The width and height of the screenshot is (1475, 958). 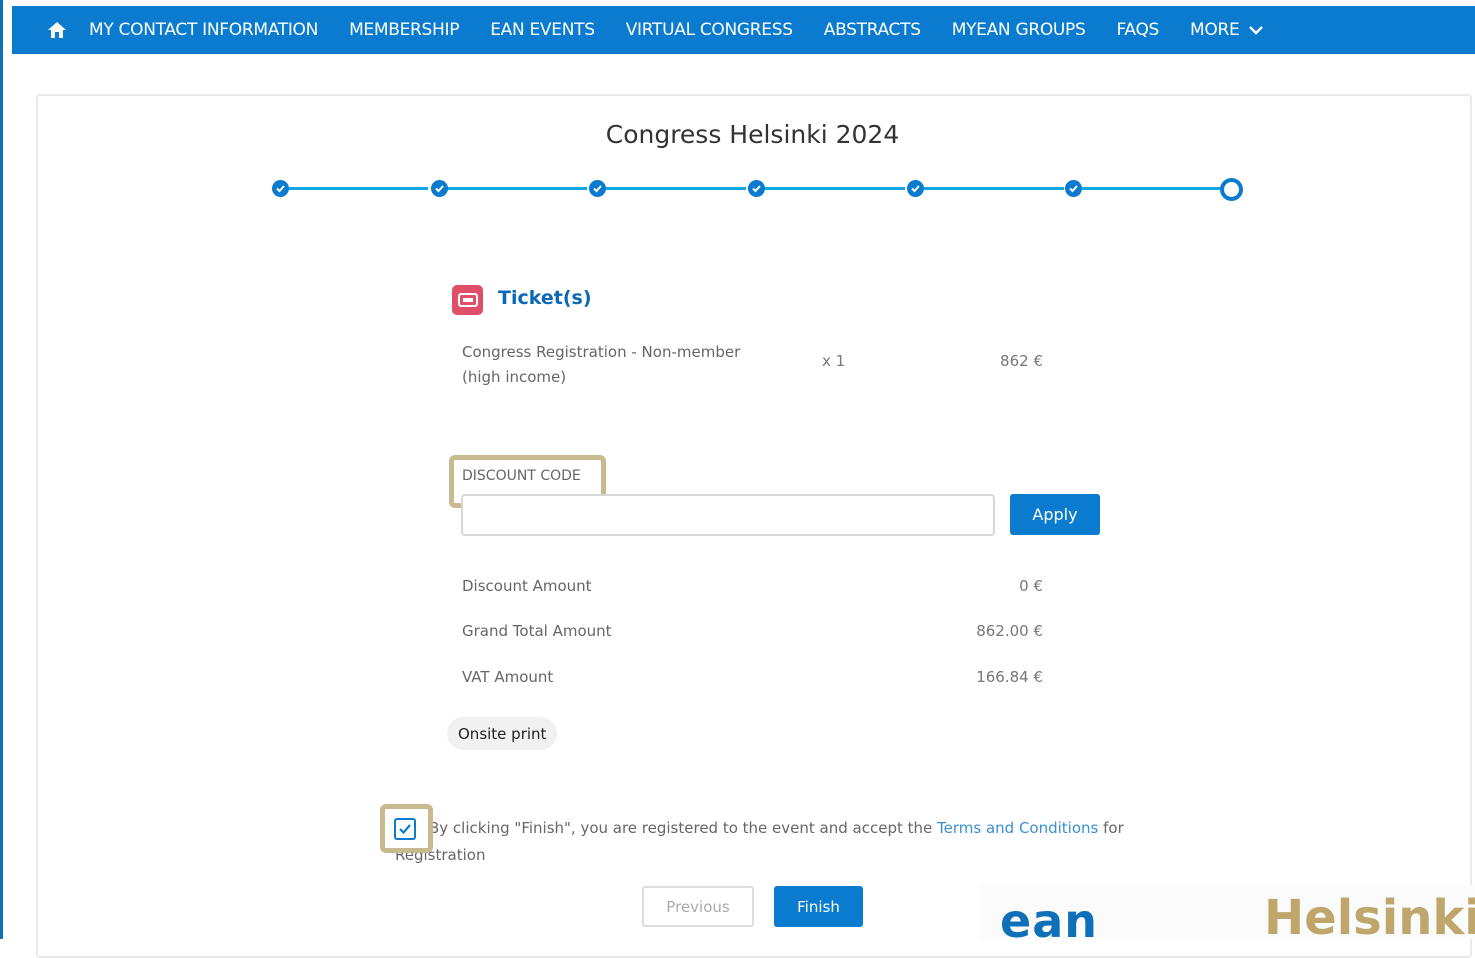 What do you see at coordinates (1017, 828) in the screenshot?
I see `terms-and-conditions-link: Terms and Conditions` at bounding box center [1017, 828].